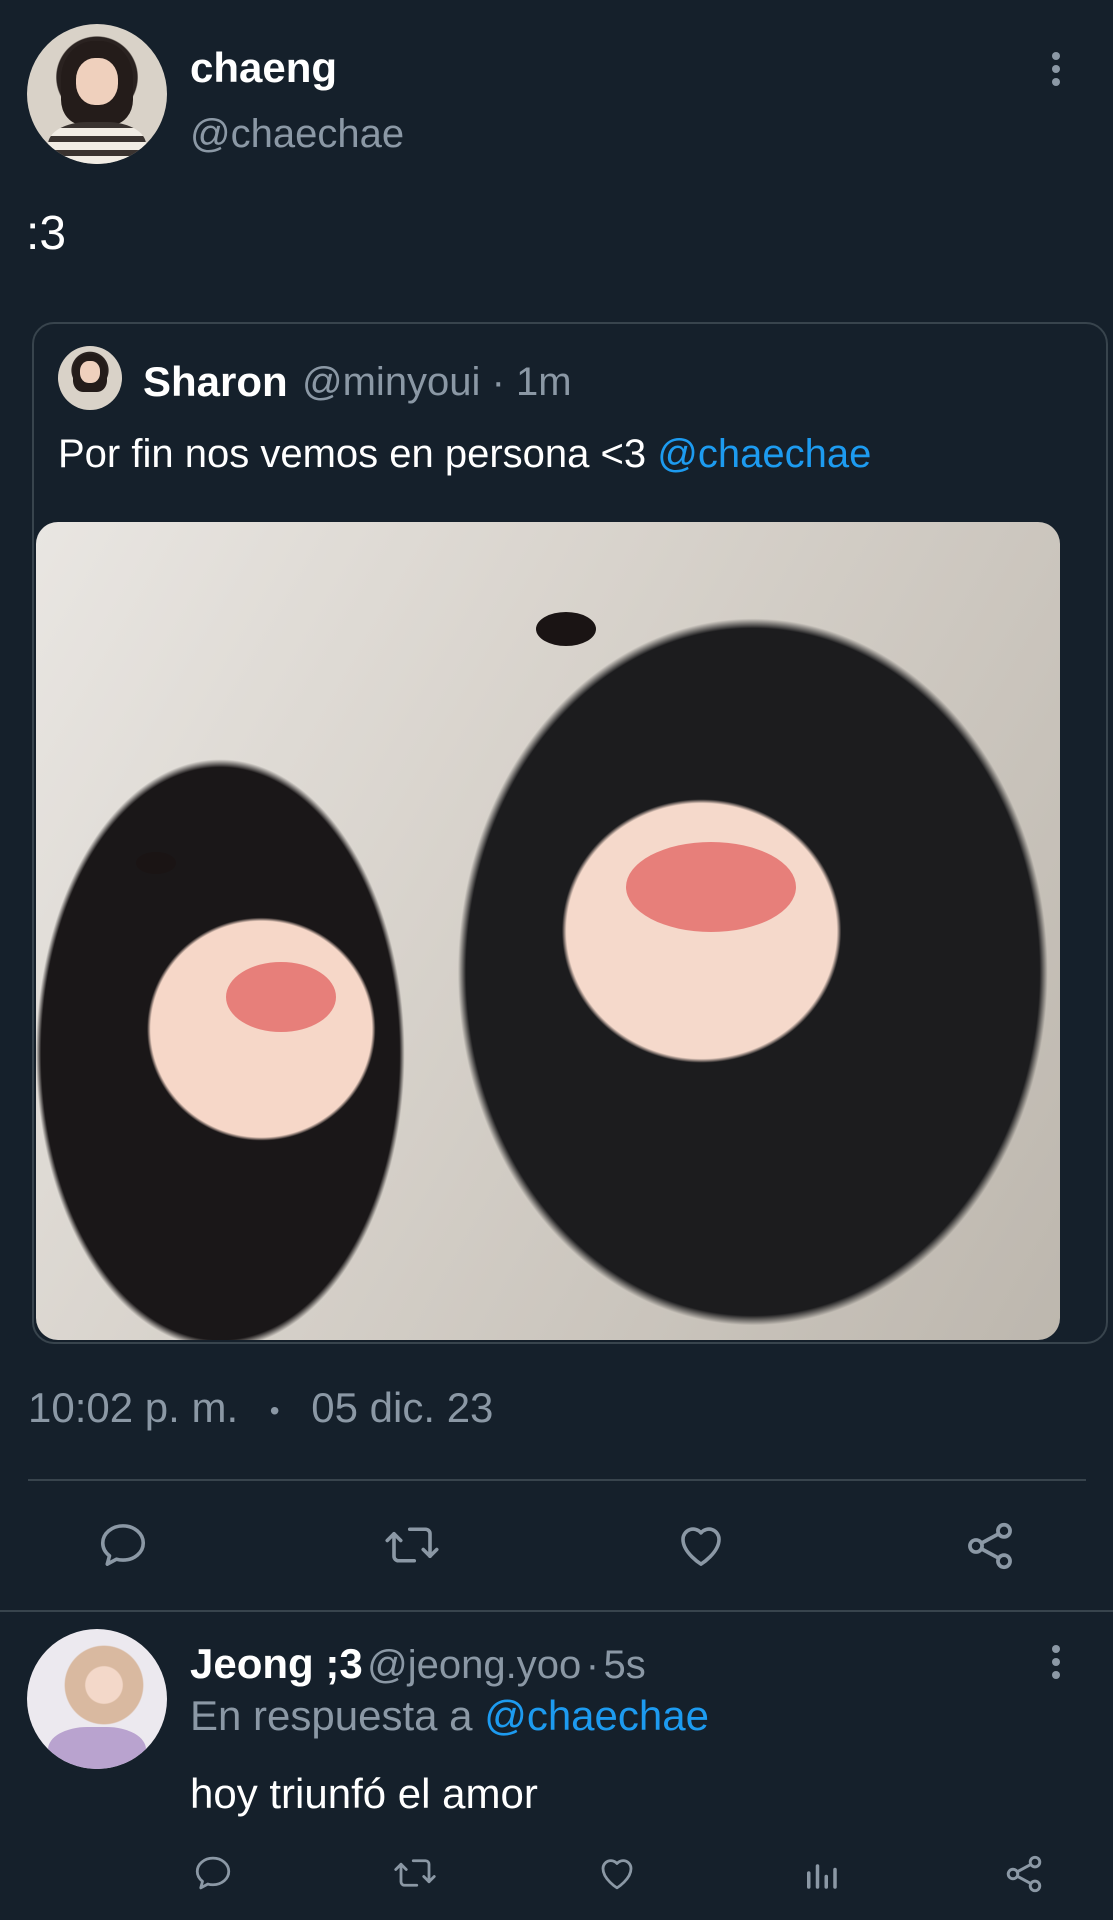 The image size is (1113, 1920). What do you see at coordinates (544, 382) in the screenshot?
I see `quoted-time: 1m` at bounding box center [544, 382].